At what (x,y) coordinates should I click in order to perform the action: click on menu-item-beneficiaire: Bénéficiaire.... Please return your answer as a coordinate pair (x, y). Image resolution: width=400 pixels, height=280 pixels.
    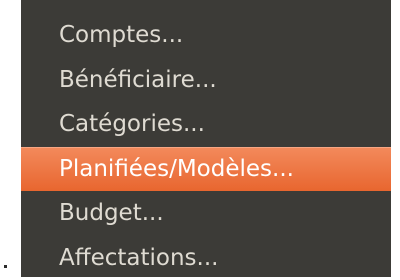
    Looking at the image, I should click on (206, 80).